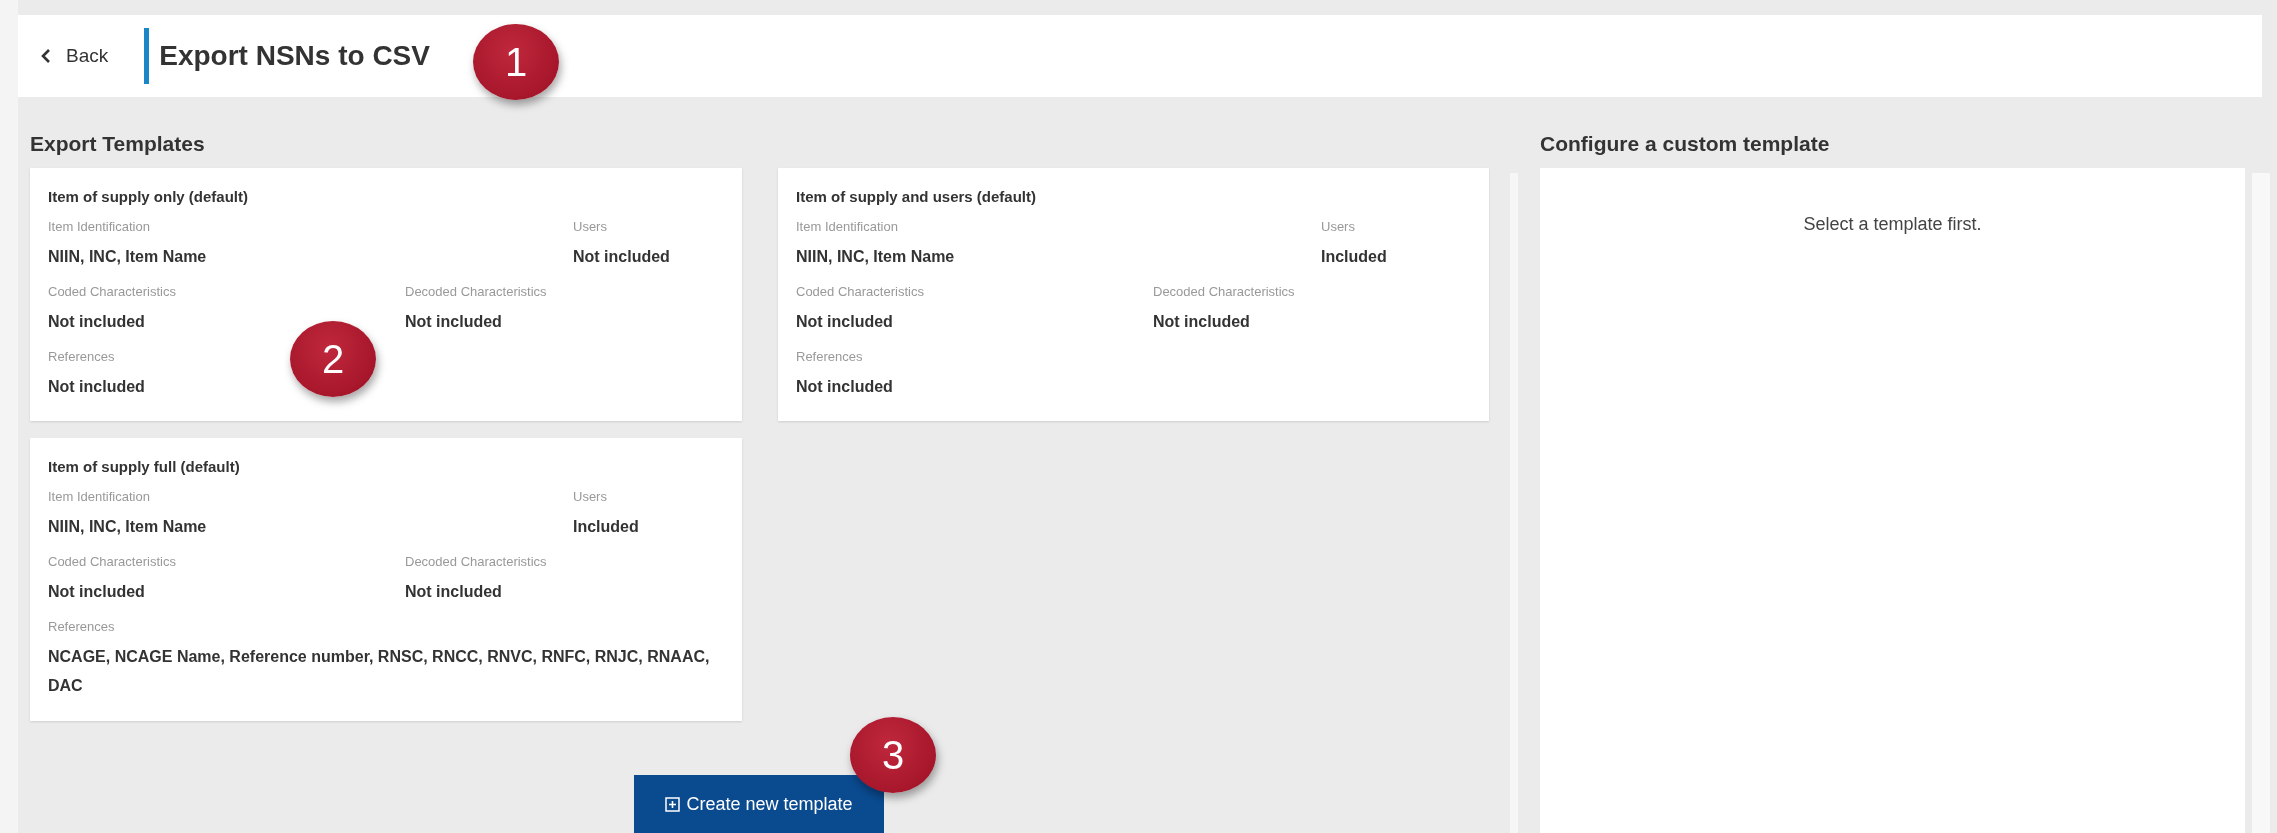 The image size is (2277, 833). Describe the element at coordinates (148, 196) in the screenshot. I see `card-title: Item of supply only (default)` at that location.